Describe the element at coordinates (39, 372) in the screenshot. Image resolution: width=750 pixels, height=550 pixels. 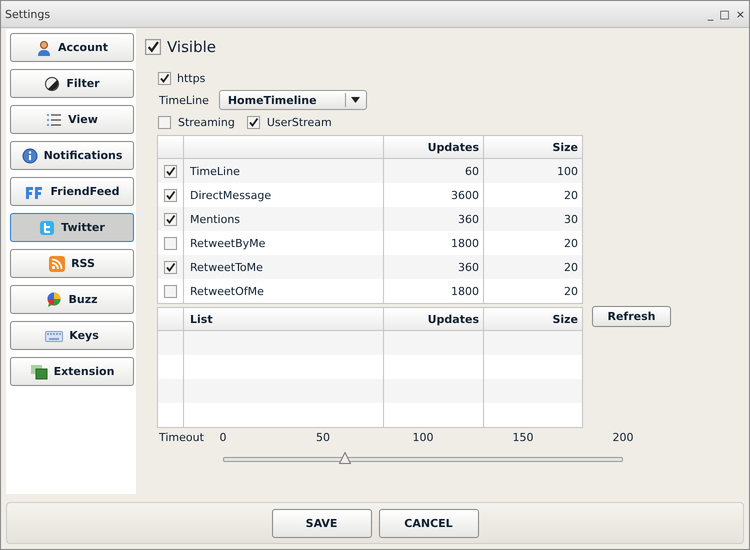
I see `windows-icon` at that location.